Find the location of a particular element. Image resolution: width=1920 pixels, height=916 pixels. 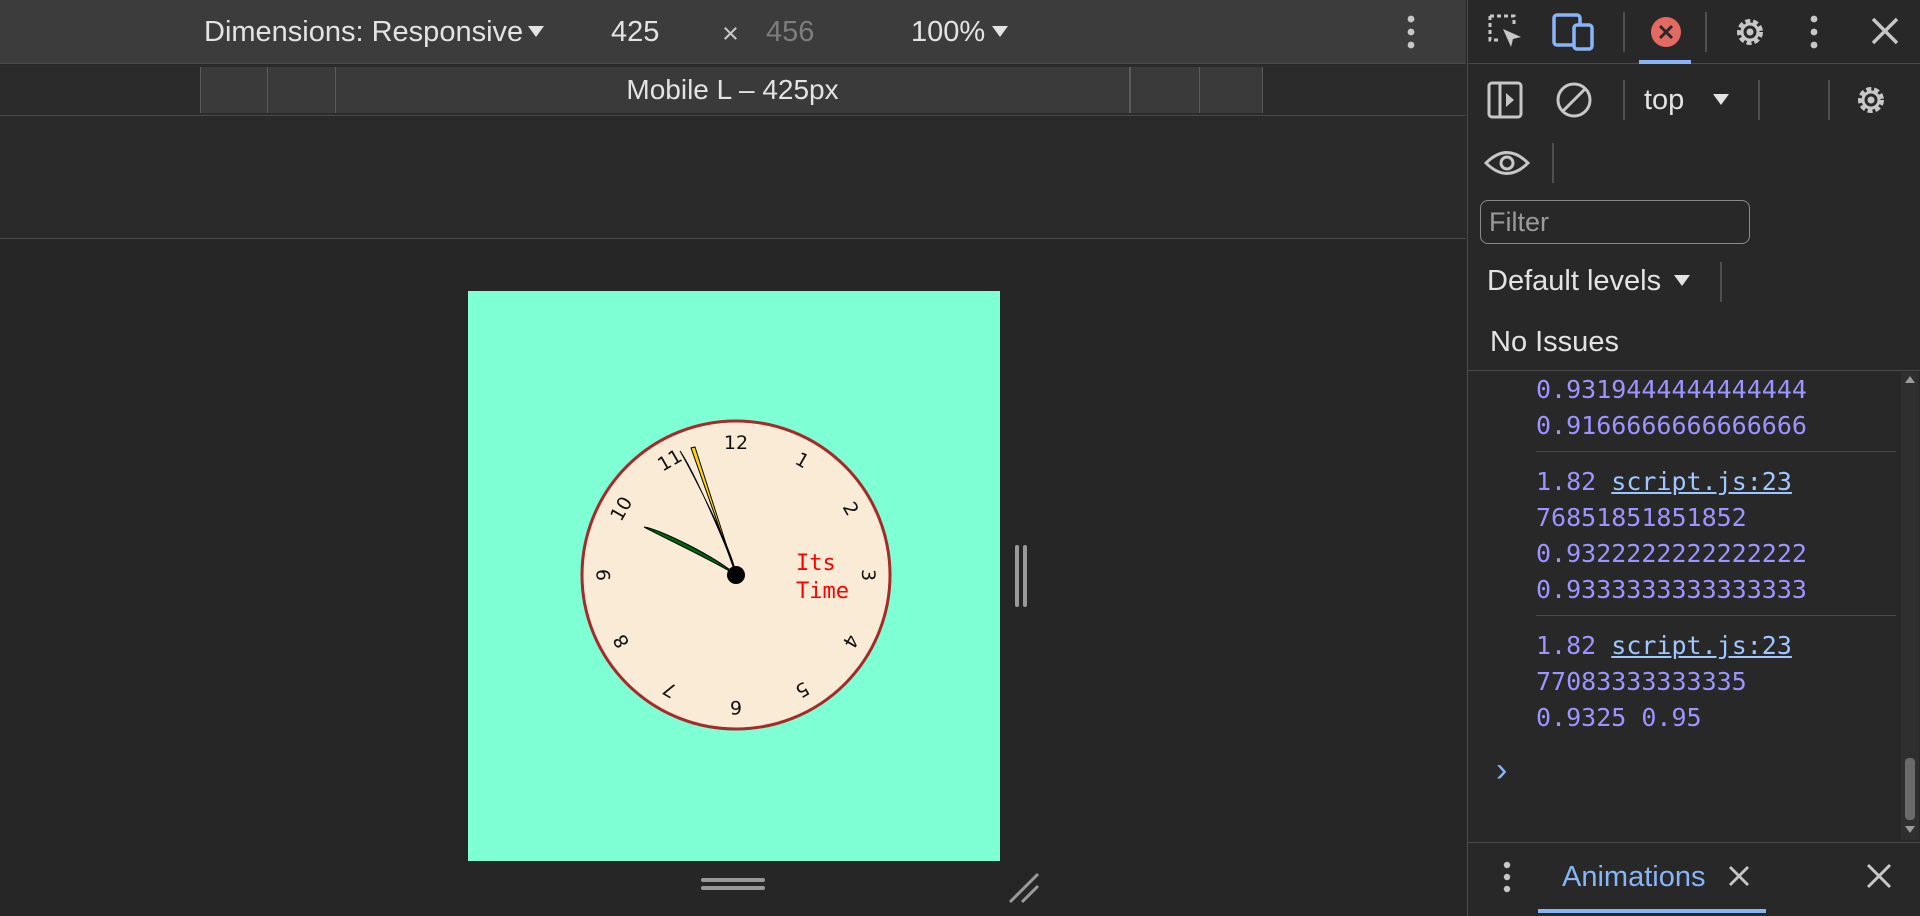

device-toolbar-icon is located at coordinates (1574, 32).